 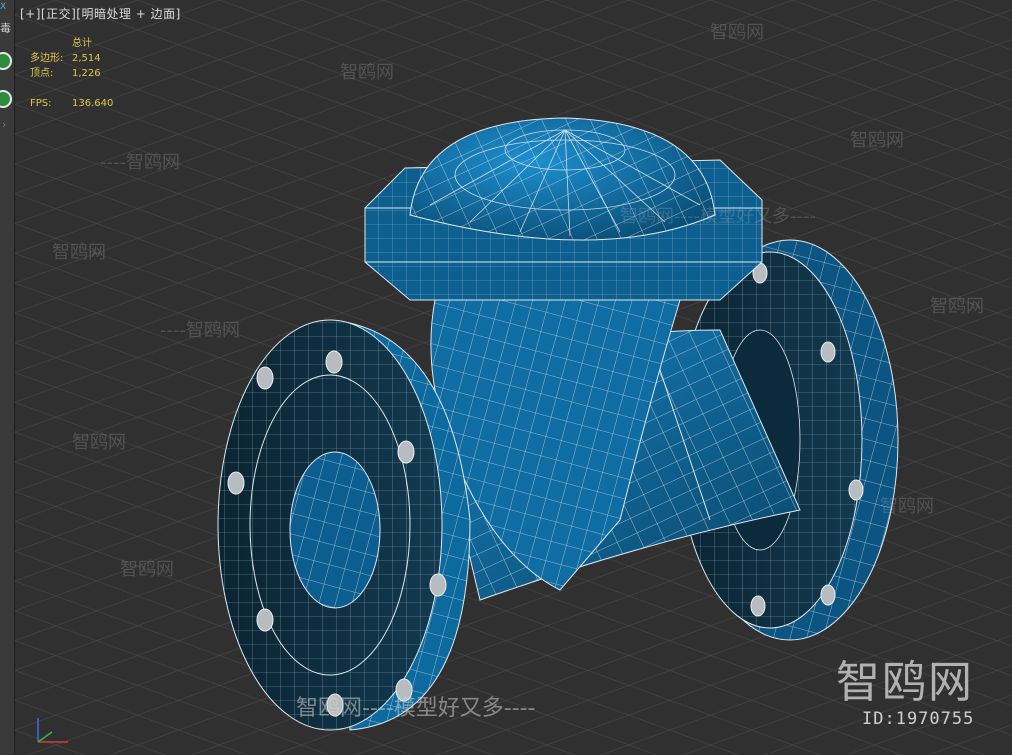 What do you see at coordinates (52, 730) in the screenshot?
I see `xyz-axis-gizmo-icon` at bounding box center [52, 730].